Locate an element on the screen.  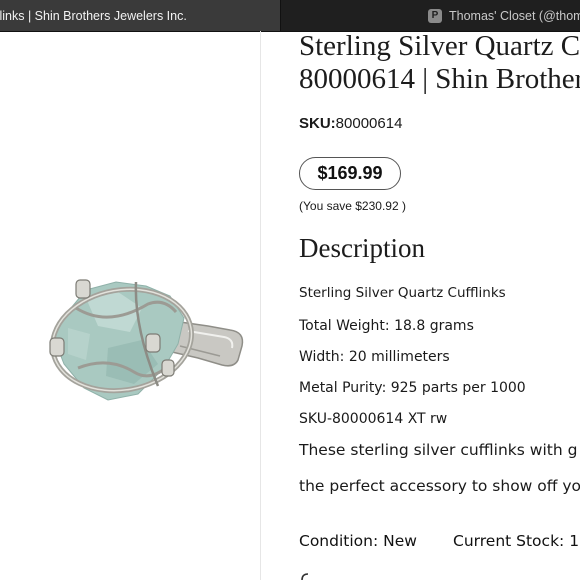
stock-row: Current Stock: 1 is located at coordinates (516, 541).